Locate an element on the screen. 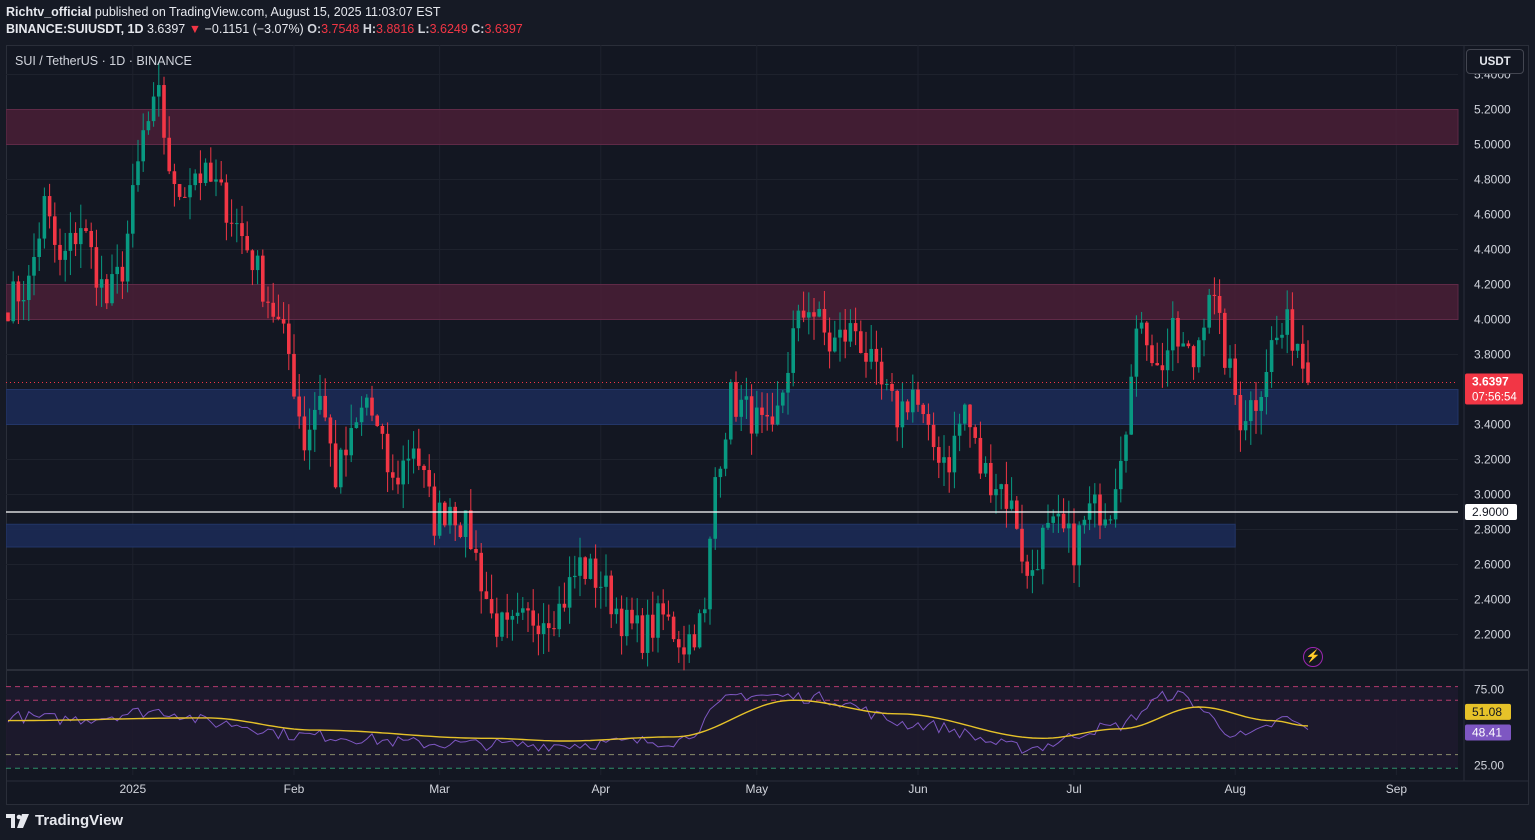 The image size is (1535, 840). x-tick-label: Apr is located at coordinates (600, 789).